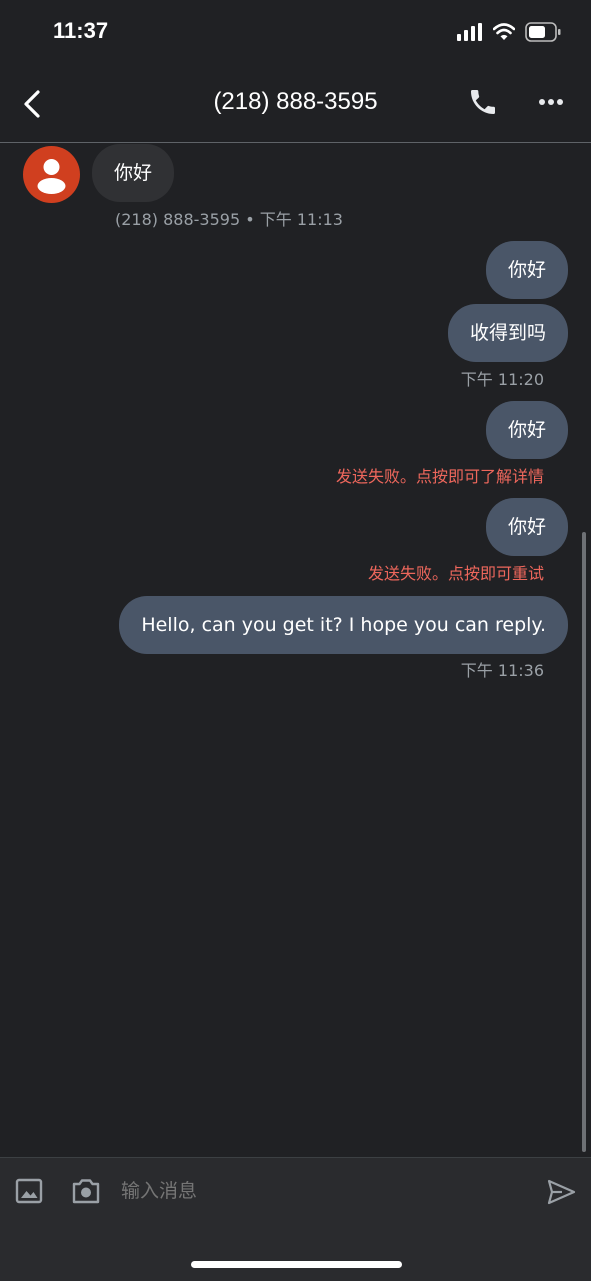  What do you see at coordinates (469, 32) in the screenshot?
I see `signal-icon` at bounding box center [469, 32].